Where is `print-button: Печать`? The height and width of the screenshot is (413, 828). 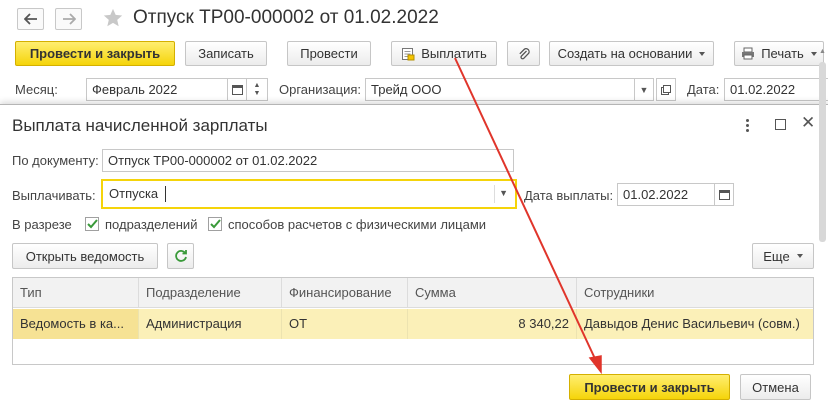 print-button: Печать is located at coordinates (779, 53).